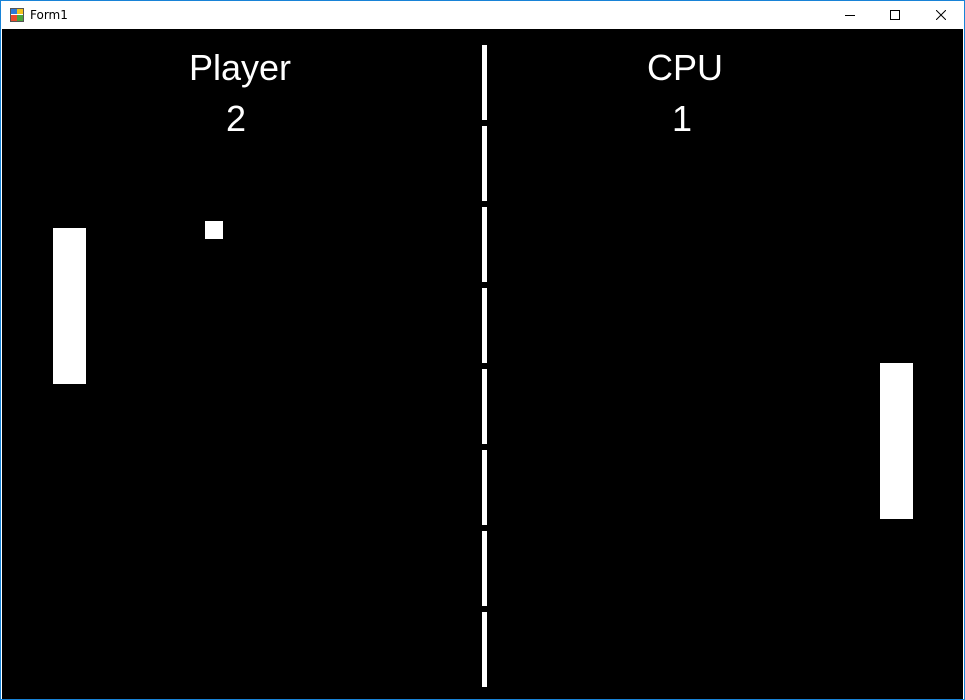  I want to click on minimize-icon, so click(850, 15).